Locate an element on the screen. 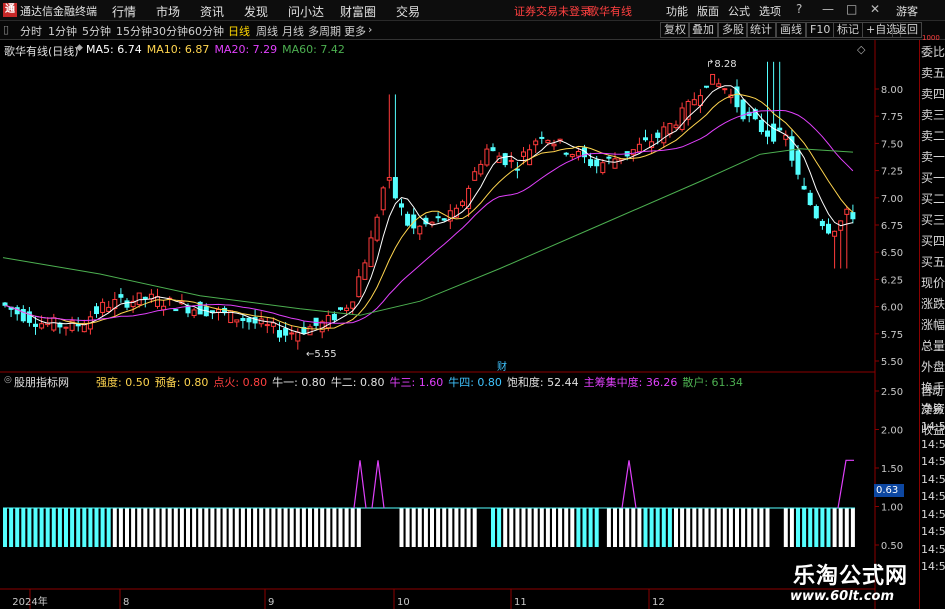  panel-item-2: 卖四 is located at coordinates (933, 94).